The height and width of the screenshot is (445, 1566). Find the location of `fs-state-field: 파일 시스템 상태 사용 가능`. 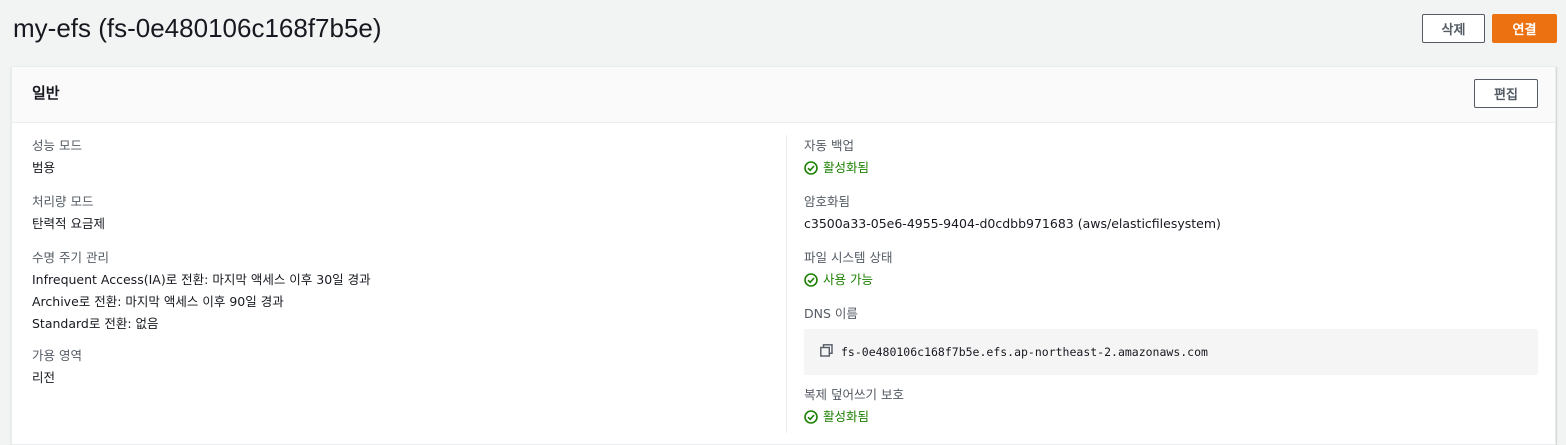

fs-state-field: 파일 시스템 상태 사용 가능 is located at coordinates (848, 269).